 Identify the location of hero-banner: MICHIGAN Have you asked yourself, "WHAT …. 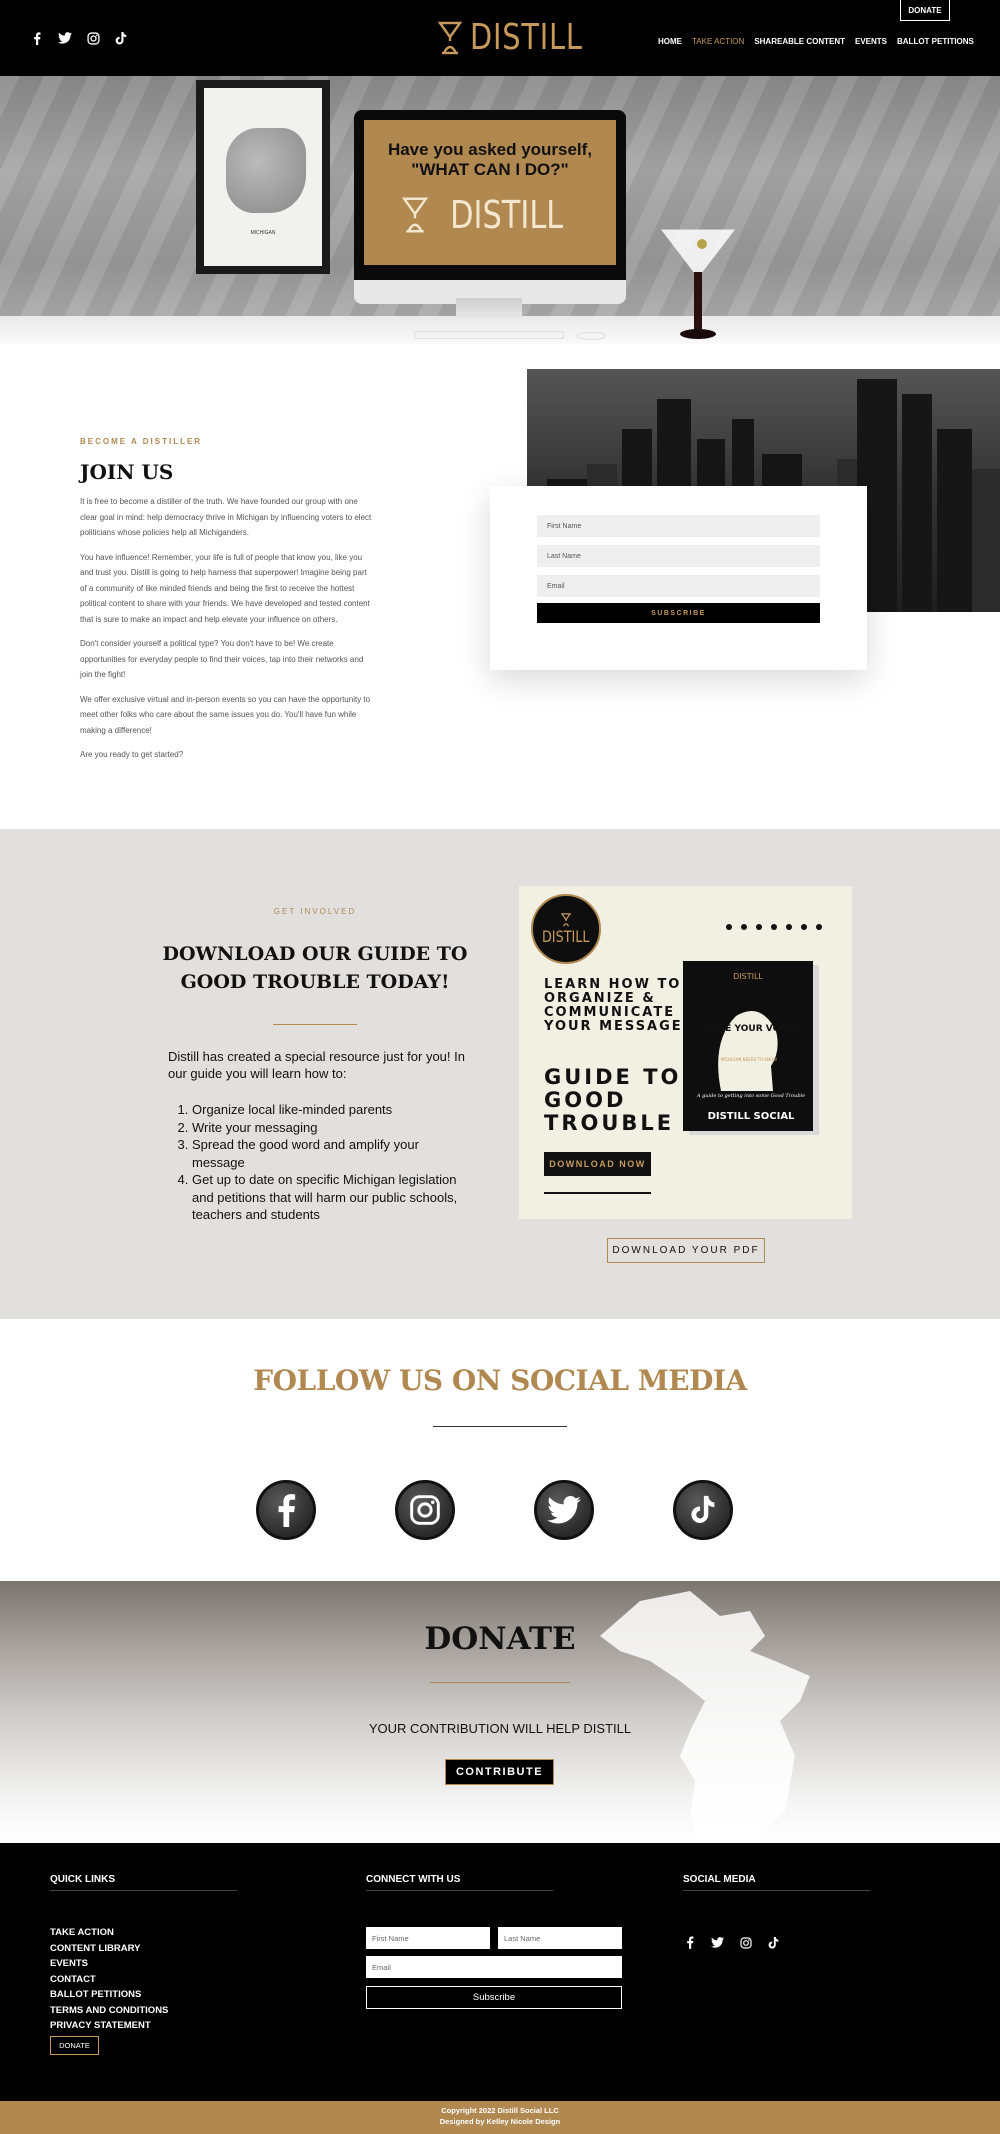
(500, 210).